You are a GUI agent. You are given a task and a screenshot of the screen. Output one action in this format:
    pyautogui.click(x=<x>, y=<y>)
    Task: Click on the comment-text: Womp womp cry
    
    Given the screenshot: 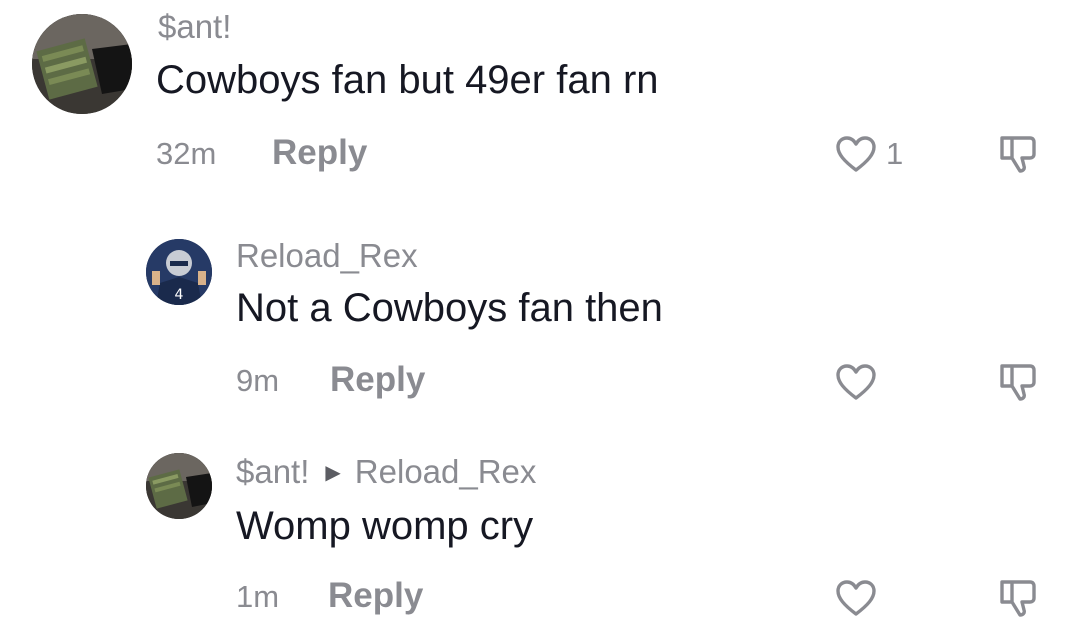 What is the action you would take?
    pyautogui.click(x=385, y=526)
    